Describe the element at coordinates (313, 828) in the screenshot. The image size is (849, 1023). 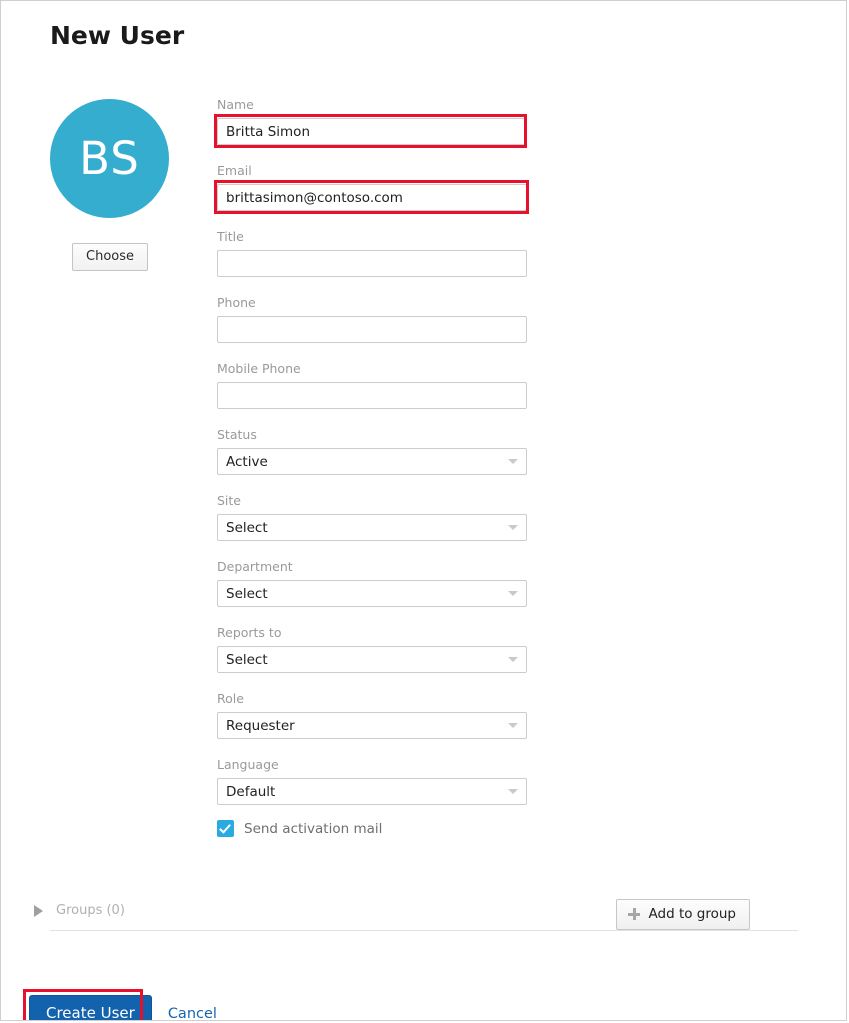
I see `send-activation-mail-label: Send activation mail` at that location.